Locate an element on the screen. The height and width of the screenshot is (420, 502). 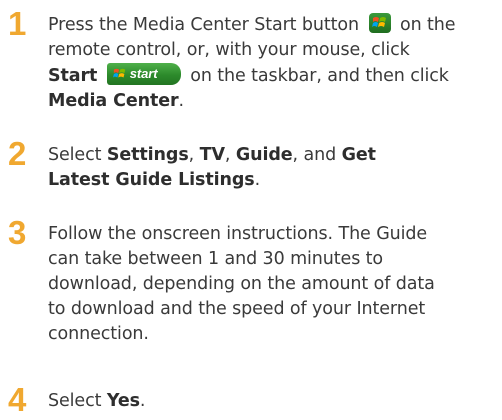
step-number: 1 is located at coordinates (17, 23).